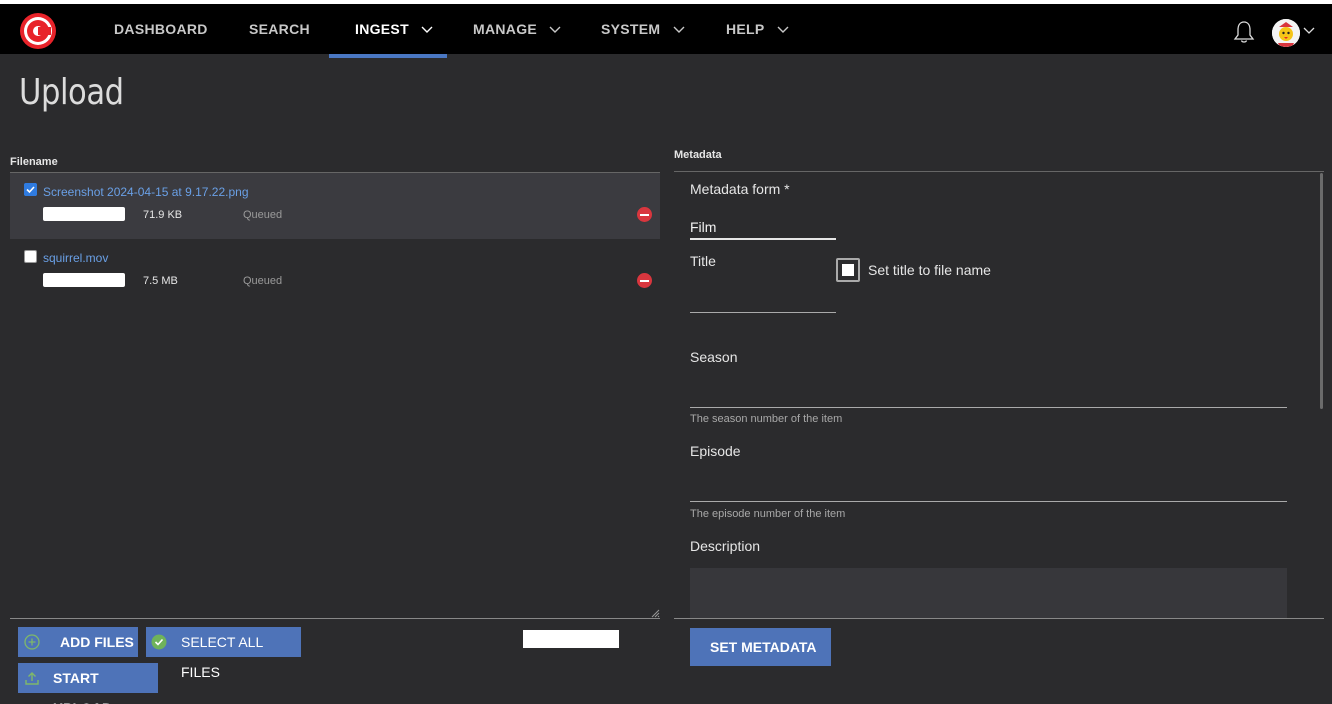 The height and width of the screenshot is (704, 1332). I want to click on nav-manage: MANAGE, so click(517, 33).